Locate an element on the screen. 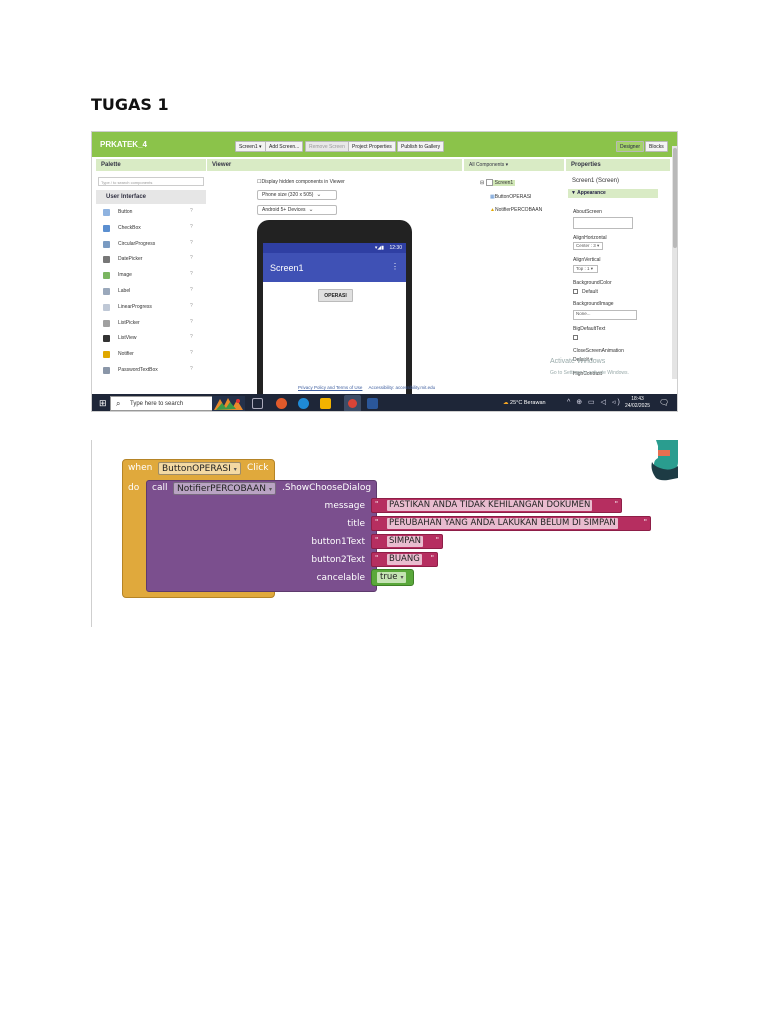 Image resolution: width=768 pixels, height=1024 pixels. operasi-button: OPERASI is located at coordinates (335, 295).